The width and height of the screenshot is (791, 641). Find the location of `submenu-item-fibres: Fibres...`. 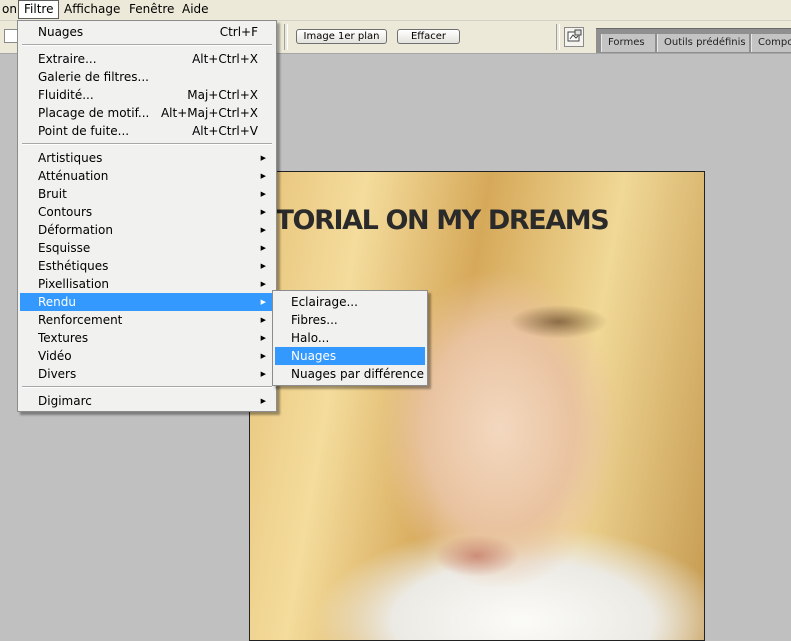

submenu-item-fibres: Fibres... is located at coordinates (350, 320).